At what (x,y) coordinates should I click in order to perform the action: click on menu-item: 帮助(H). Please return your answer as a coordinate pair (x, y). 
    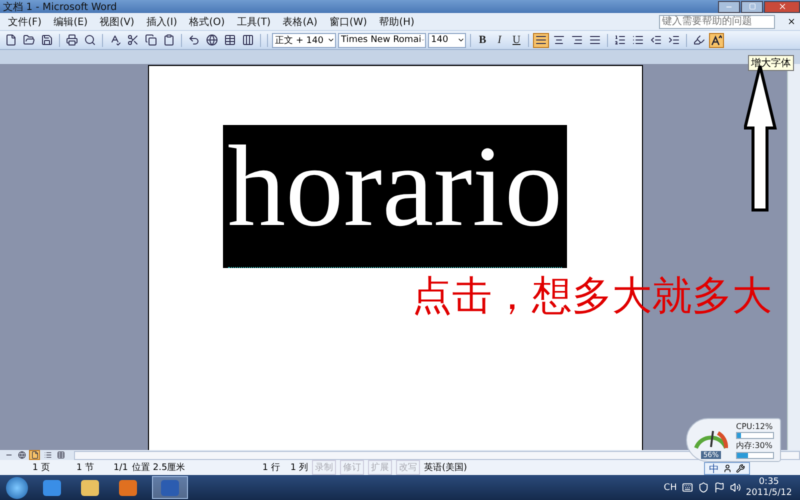
    Looking at the image, I should click on (396, 21).